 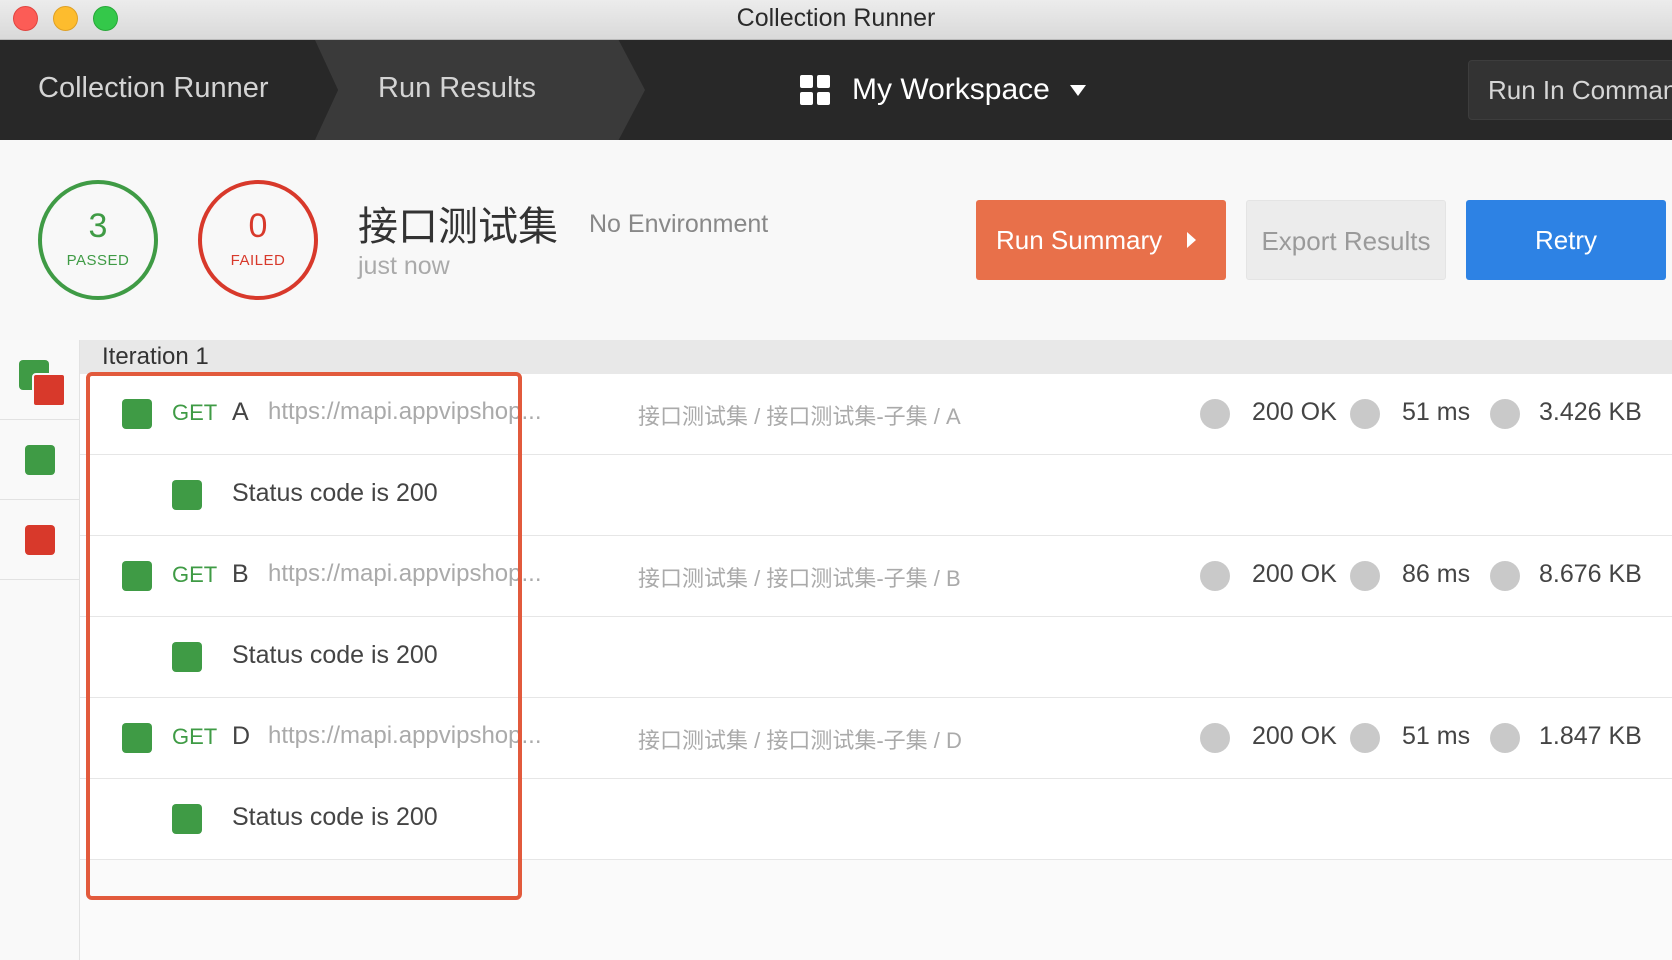 What do you see at coordinates (258, 226) in the screenshot?
I see `failed-count: 0` at bounding box center [258, 226].